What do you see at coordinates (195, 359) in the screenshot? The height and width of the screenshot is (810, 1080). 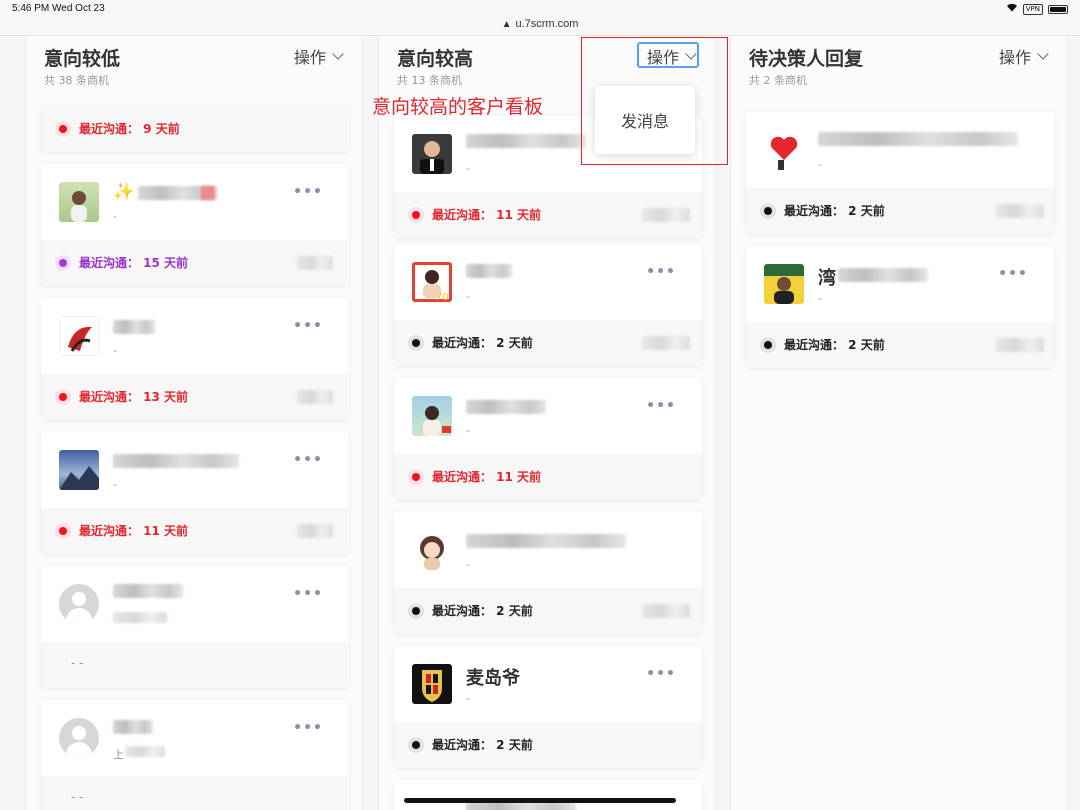 I see `opportunity-card: - ••• 最近沟通： 13 天前` at bounding box center [195, 359].